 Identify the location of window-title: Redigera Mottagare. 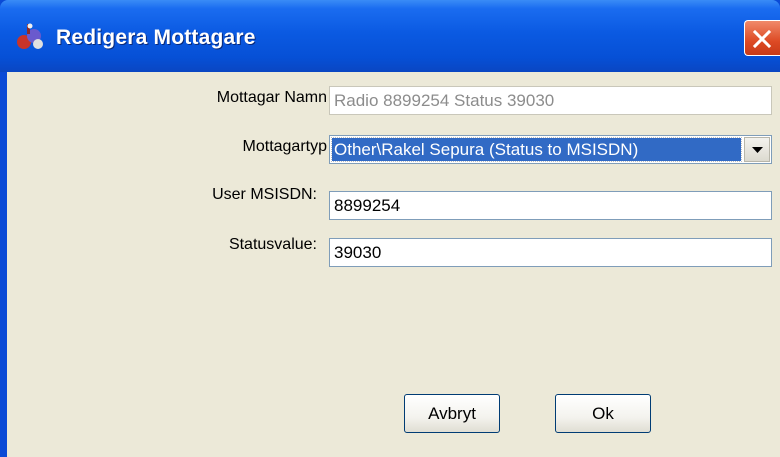
(156, 37).